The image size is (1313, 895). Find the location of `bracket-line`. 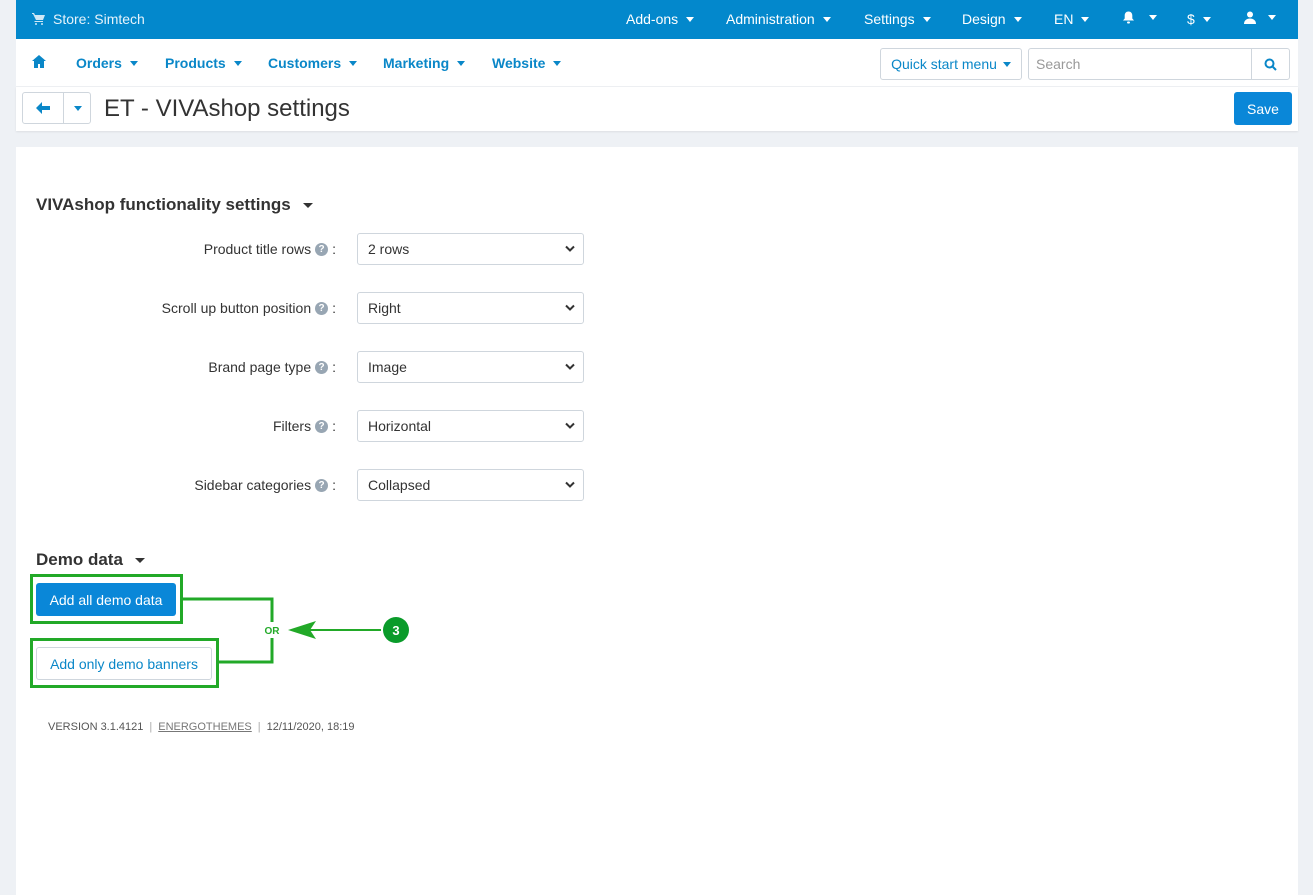

bracket-line is located at coordinates (228, 630).